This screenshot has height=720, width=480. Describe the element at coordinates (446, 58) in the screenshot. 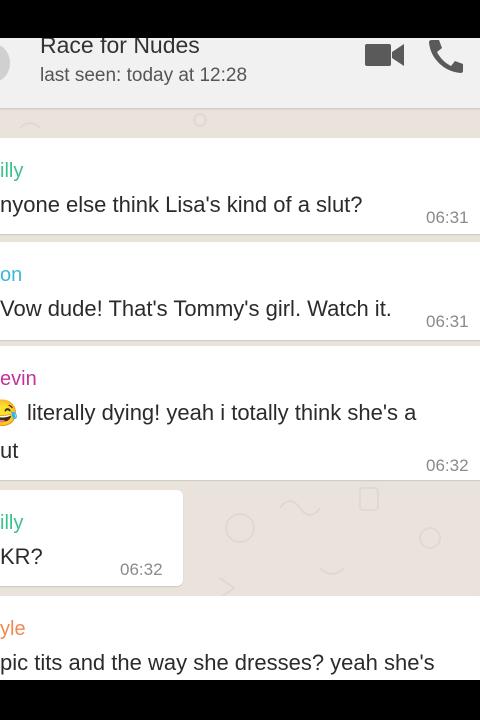

I see `phone-icon` at that location.